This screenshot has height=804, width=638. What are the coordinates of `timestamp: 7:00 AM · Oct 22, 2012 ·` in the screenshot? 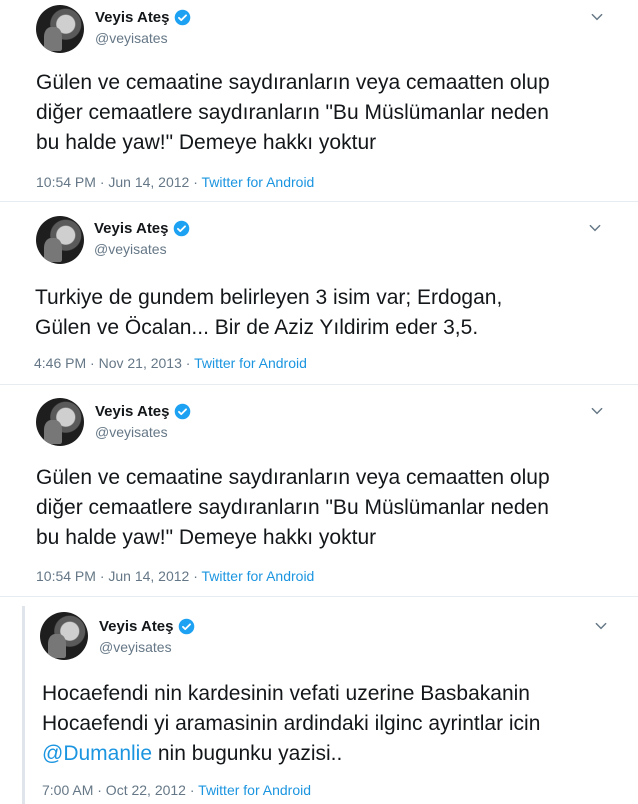 It's located at (118, 790).